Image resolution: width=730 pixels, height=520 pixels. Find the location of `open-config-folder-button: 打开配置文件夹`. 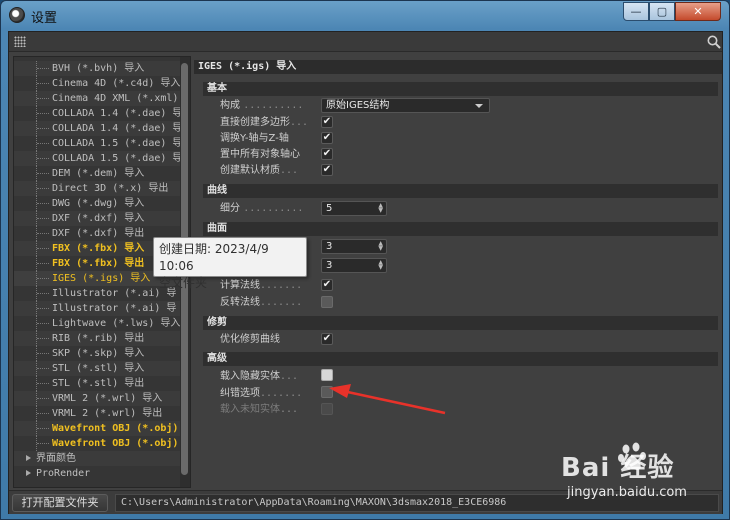

open-config-folder-button: 打开配置文件夹 is located at coordinates (60, 503).